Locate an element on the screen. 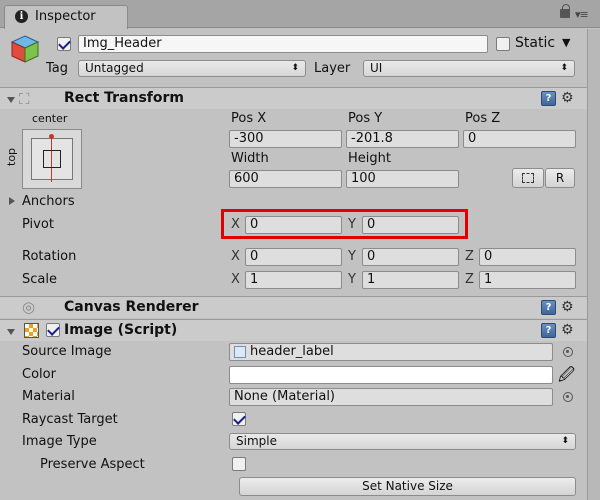 The height and width of the screenshot is (500, 600). gameobject-active-checkbox is located at coordinates (64, 44).